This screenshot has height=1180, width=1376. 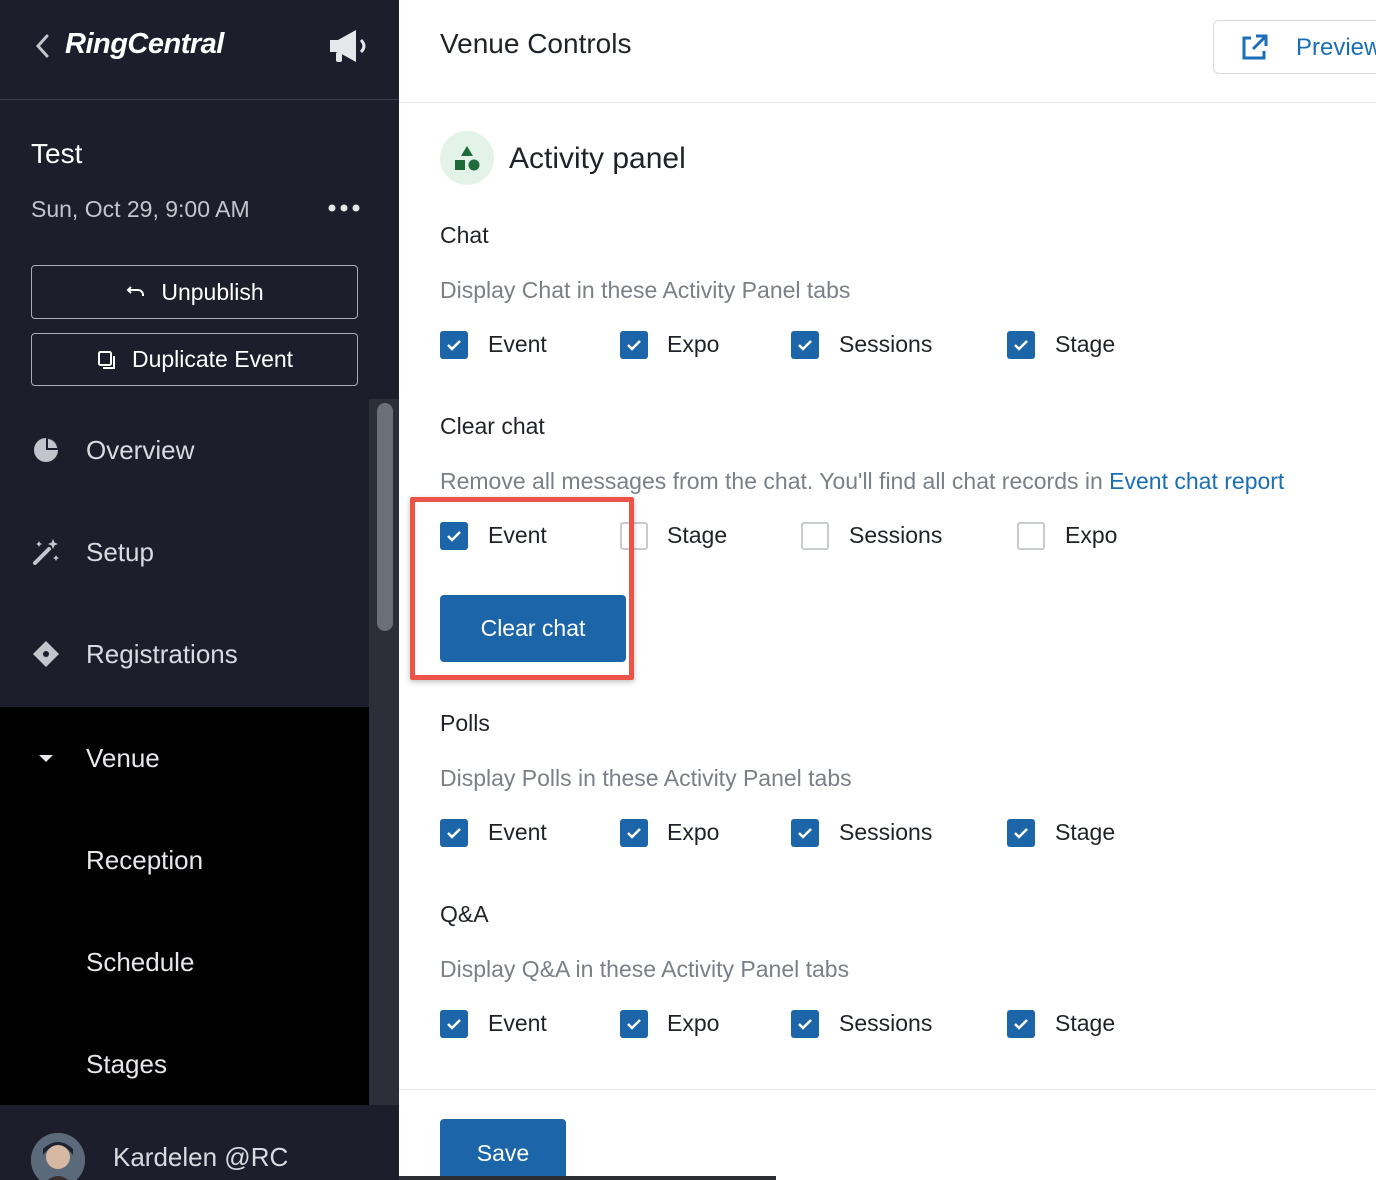 What do you see at coordinates (140, 449) in the screenshot?
I see `sidebar-item-label: Overview` at bounding box center [140, 449].